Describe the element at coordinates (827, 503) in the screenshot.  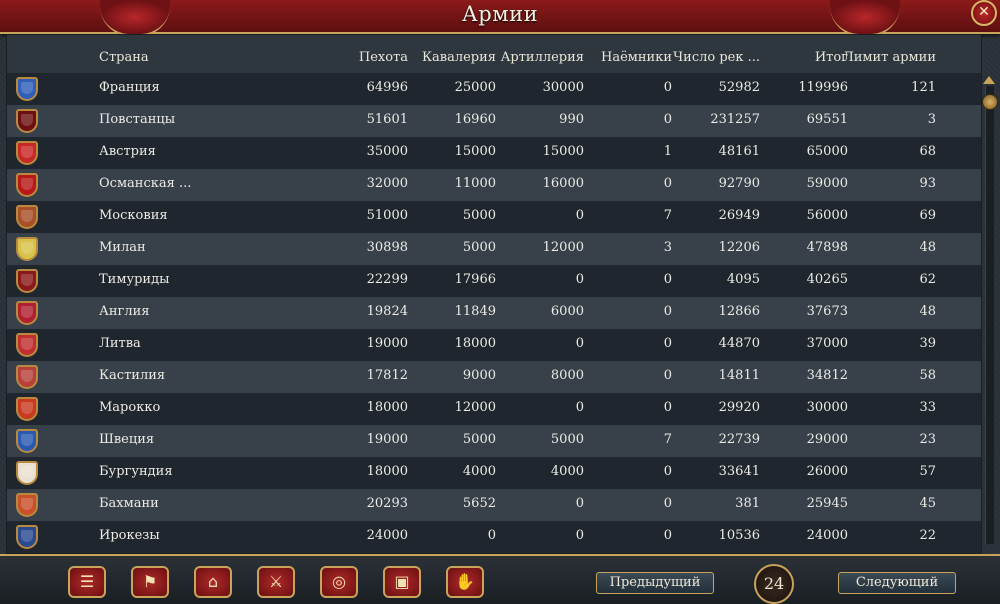
I see `total-cell: 25945` at that location.